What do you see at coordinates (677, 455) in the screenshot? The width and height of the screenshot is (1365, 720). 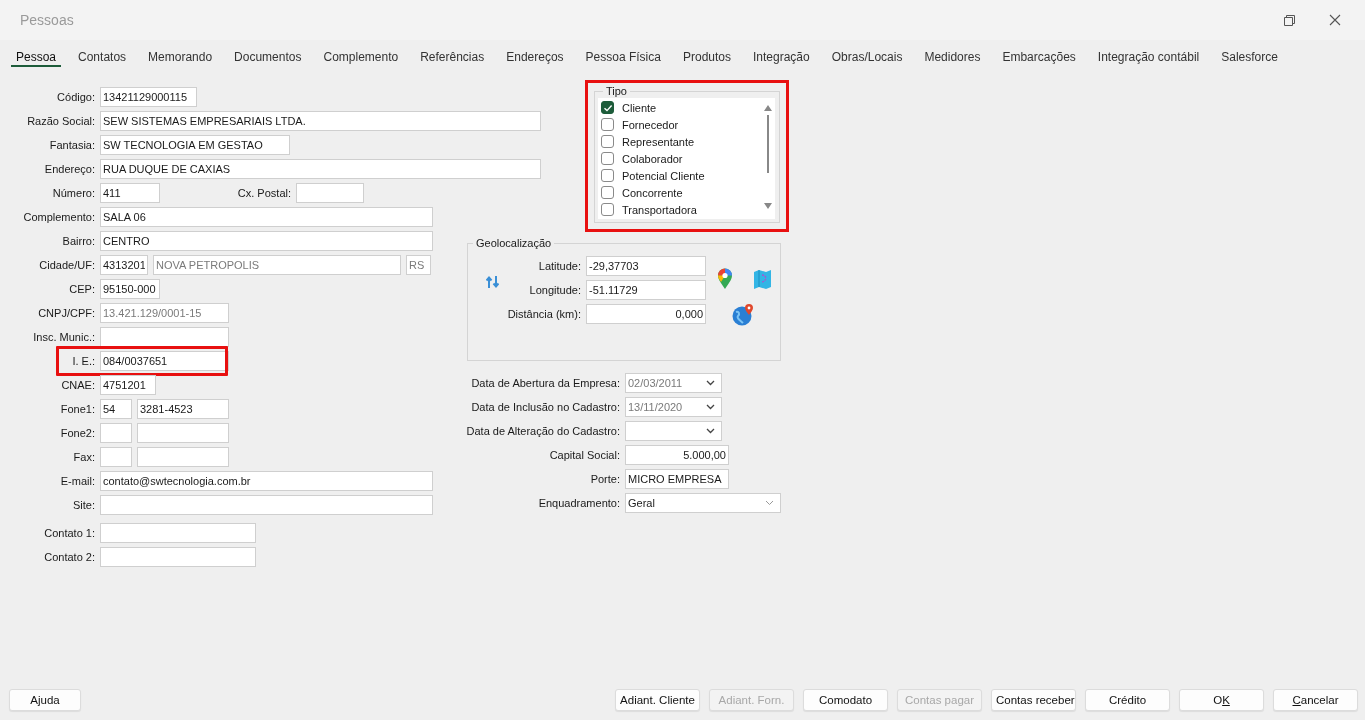 I see `input-field: 5.000,00` at bounding box center [677, 455].